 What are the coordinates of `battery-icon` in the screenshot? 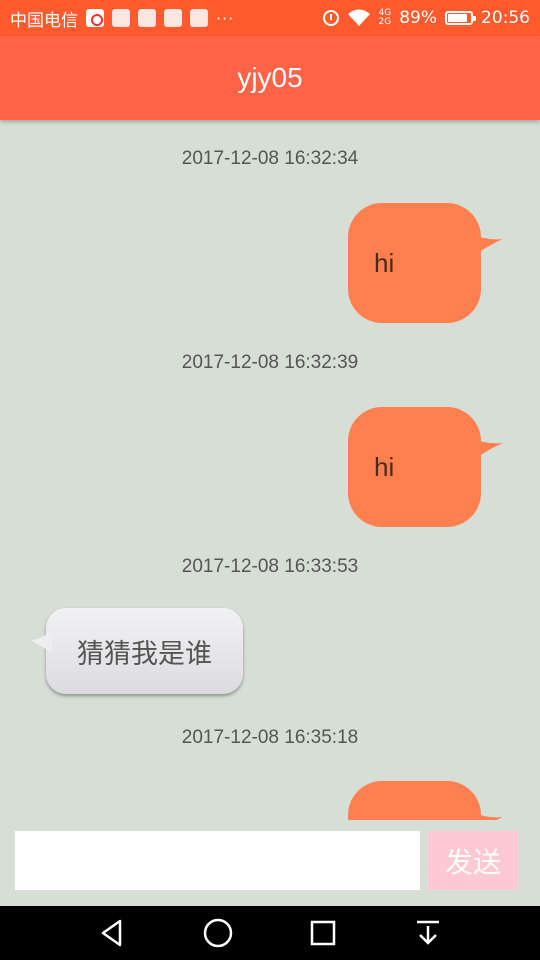 It's located at (460, 18).